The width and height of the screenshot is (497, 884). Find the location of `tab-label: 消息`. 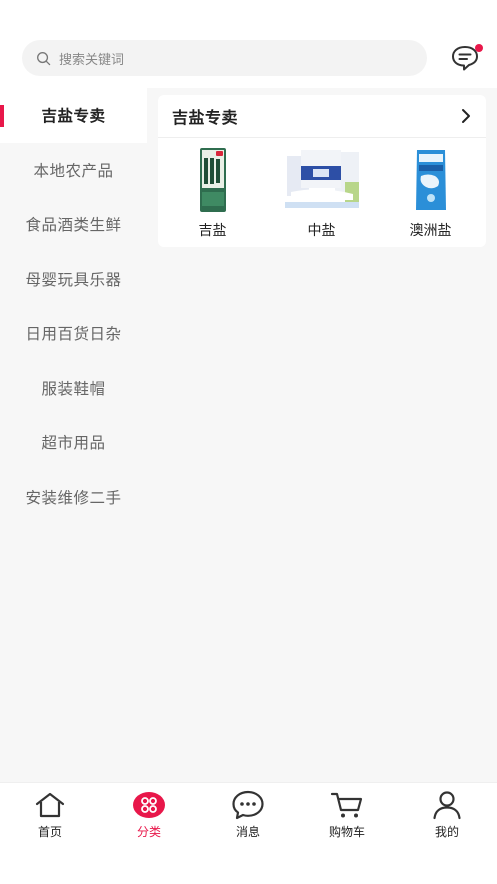

tab-label: 消息 is located at coordinates (247, 832).